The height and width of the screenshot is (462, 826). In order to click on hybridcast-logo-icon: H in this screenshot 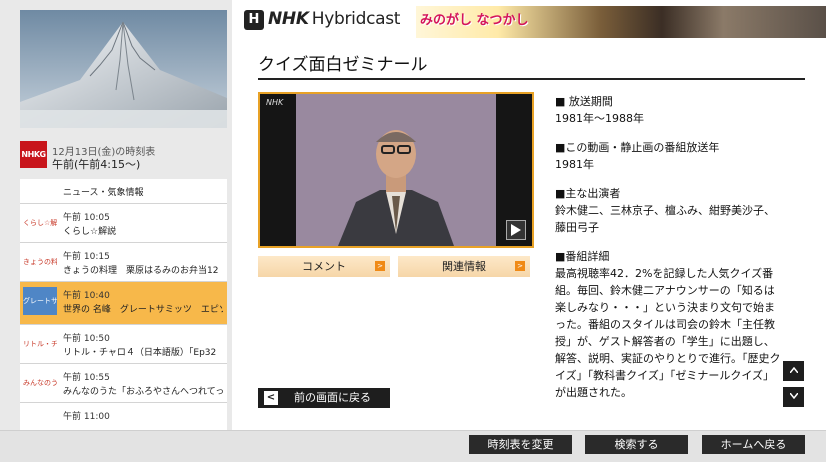, I will do `click(254, 20)`.